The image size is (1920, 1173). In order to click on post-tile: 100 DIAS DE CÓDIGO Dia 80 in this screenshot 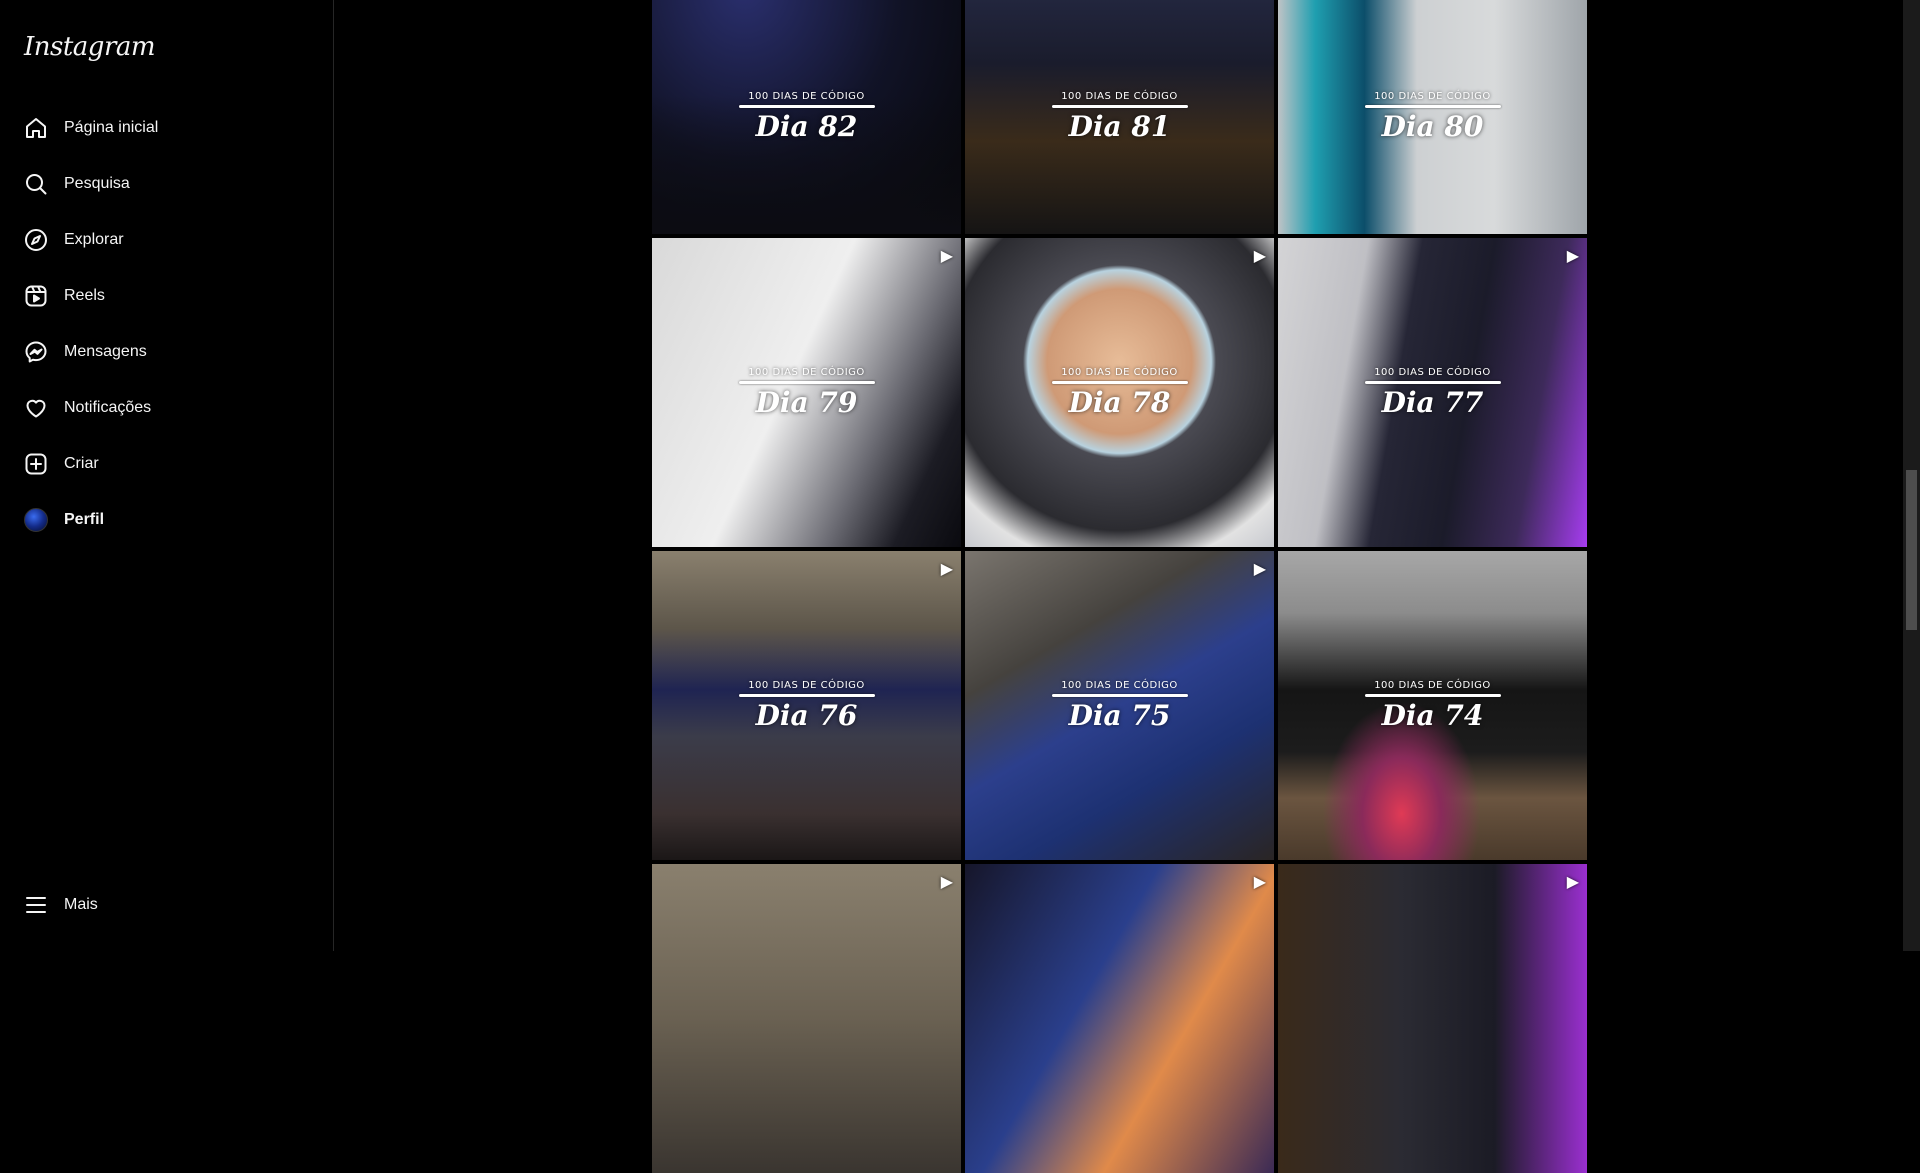, I will do `click(1432, 117)`.